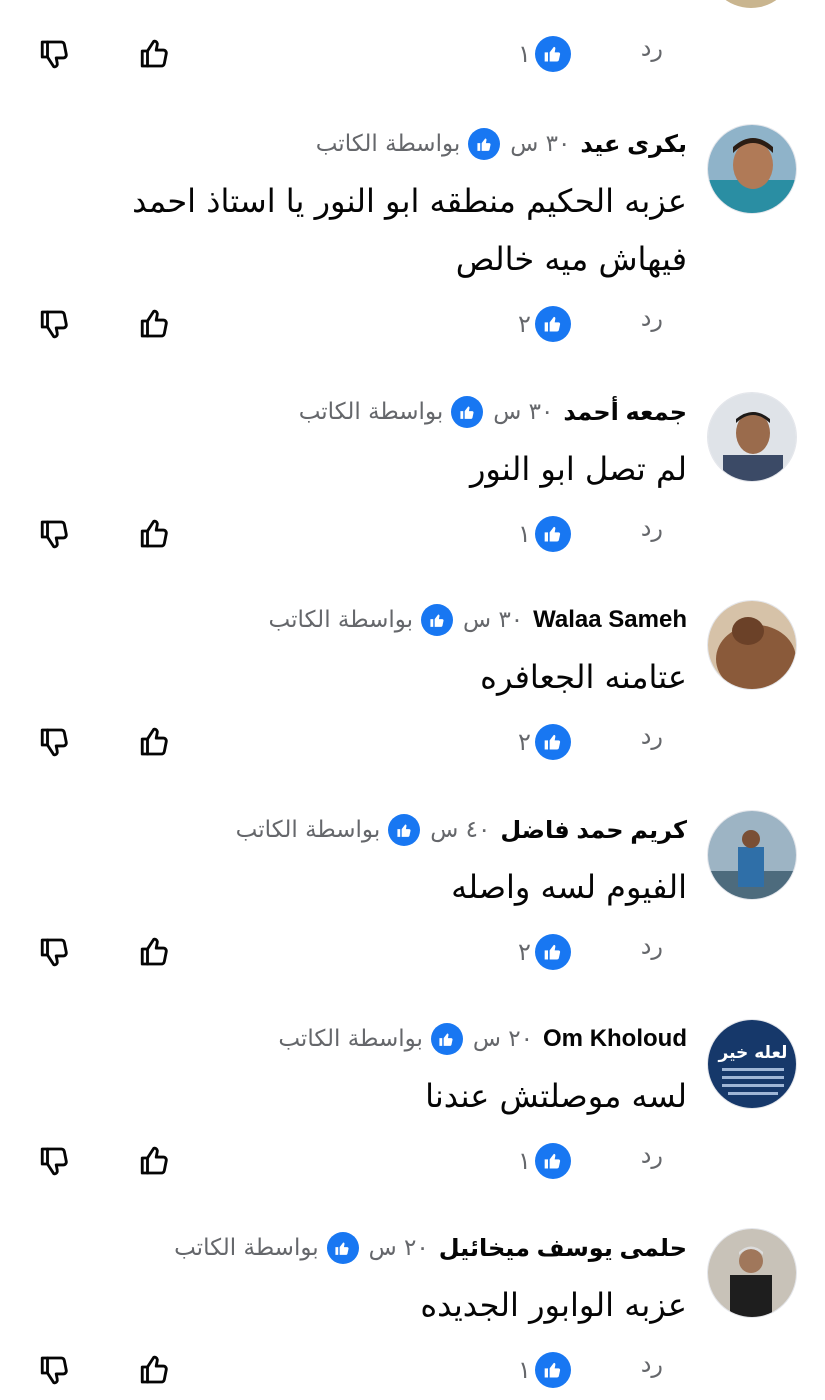  Describe the element at coordinates (578, 469) in the screenshot. I see `comment-text: لم تصل ابو النور` at that location.